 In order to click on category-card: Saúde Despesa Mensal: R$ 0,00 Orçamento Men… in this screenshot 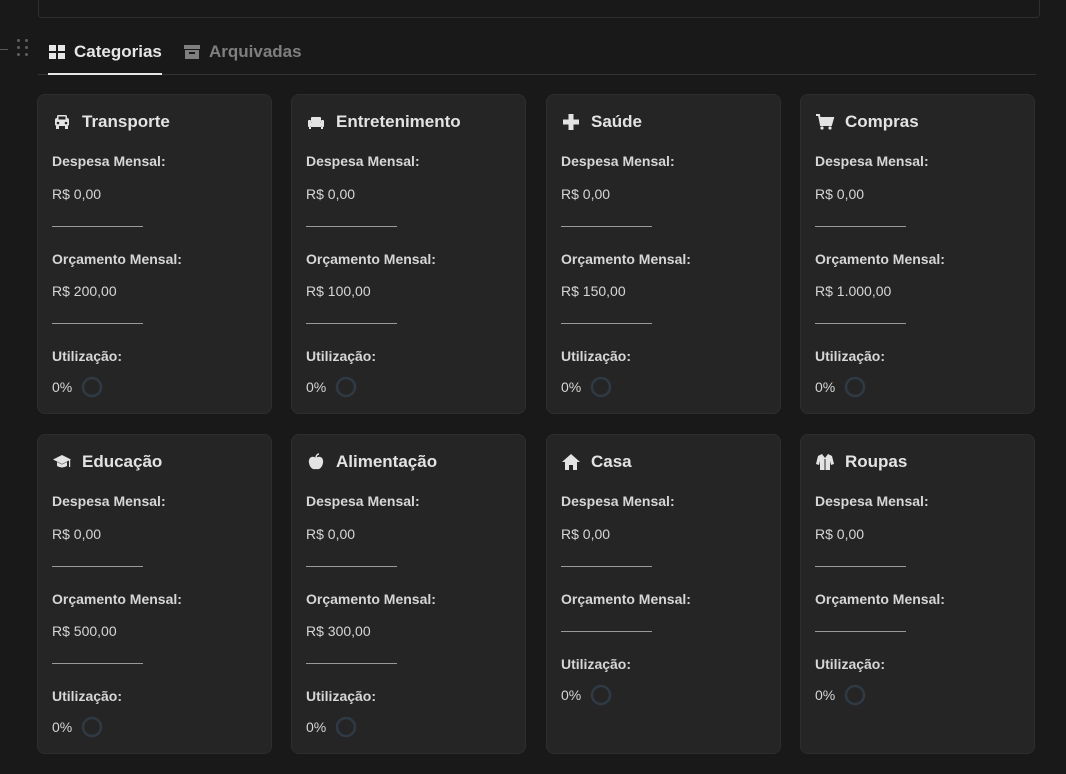, I will do `click(663, 254)`.